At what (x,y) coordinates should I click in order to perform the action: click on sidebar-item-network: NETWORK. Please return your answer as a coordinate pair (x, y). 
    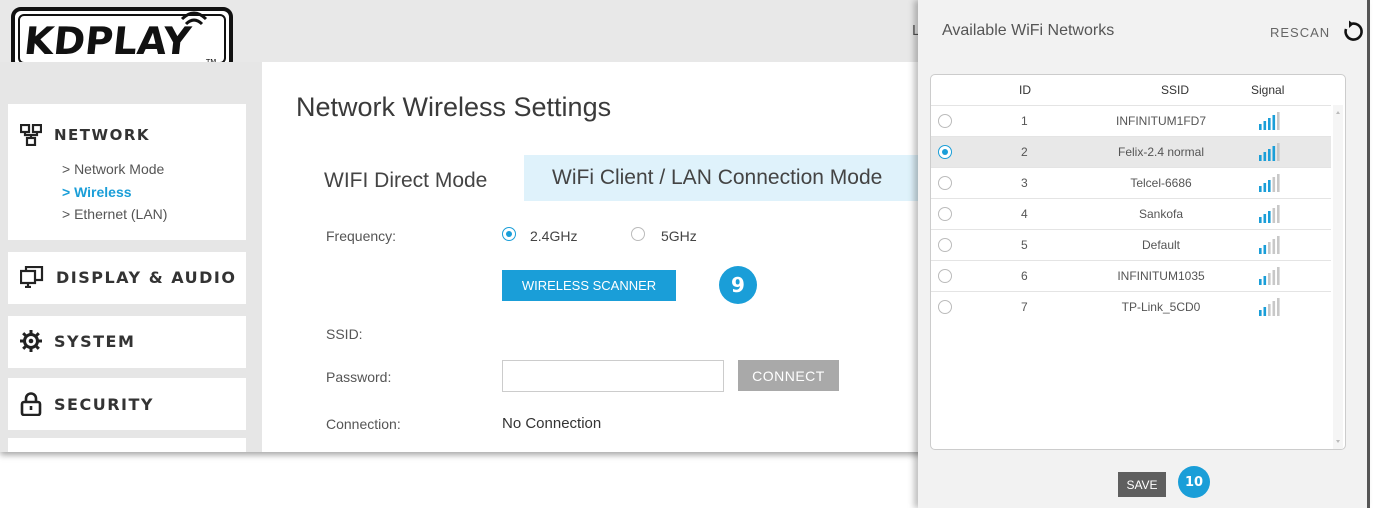
    Looking at the image, I should click on (85, 135).